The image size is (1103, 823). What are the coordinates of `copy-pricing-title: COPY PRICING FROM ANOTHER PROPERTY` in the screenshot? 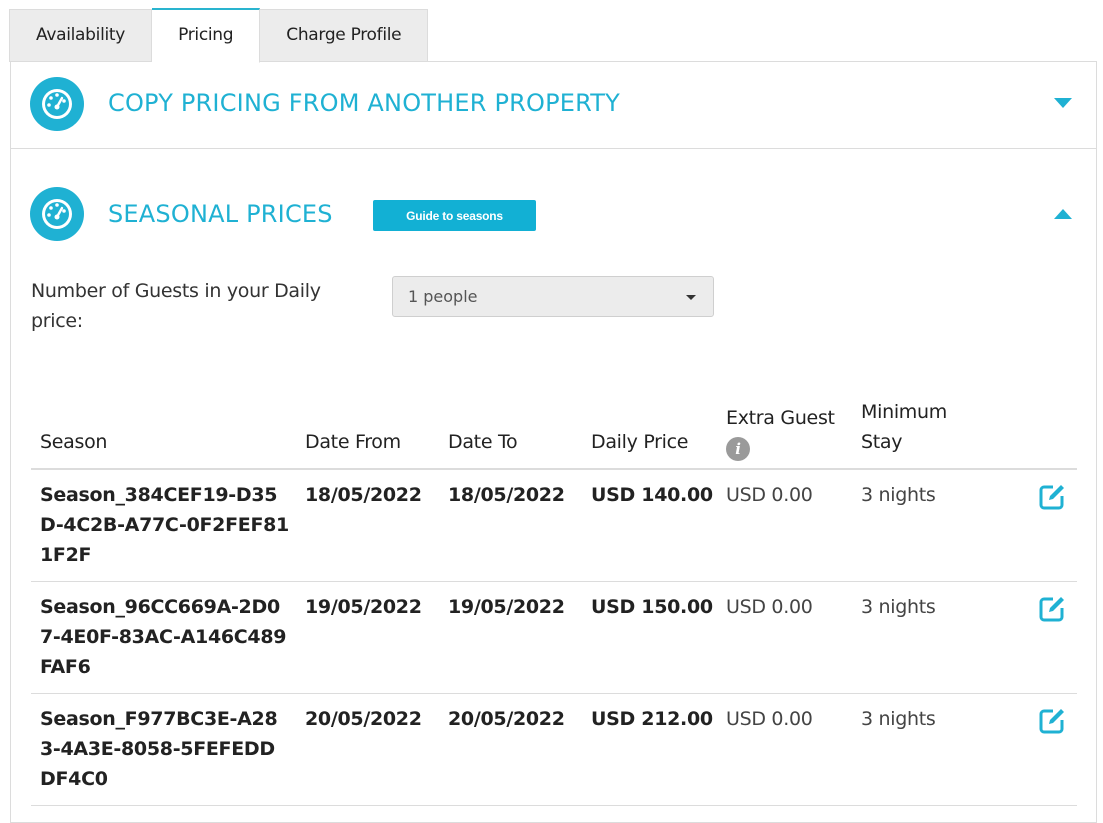 It's located at (364, 103).